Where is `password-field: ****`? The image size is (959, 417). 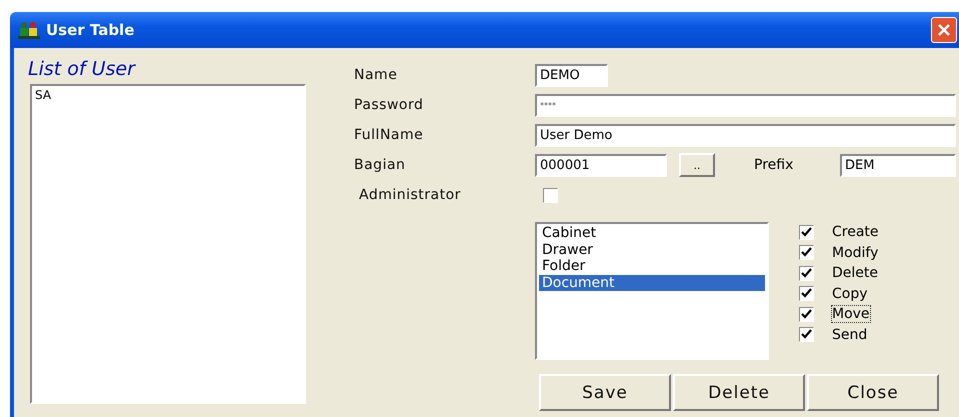
password-field: **** is located at coordinates (745, 105).